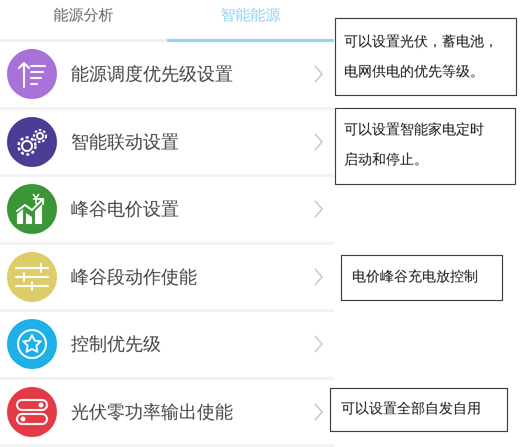 This screenshot has height=447, width=524. What do you see at coordinates (422, 278) in the screenshot?
I see `annotation-note: 电价峰谷充电放控制` at bounding box center [422, 278].